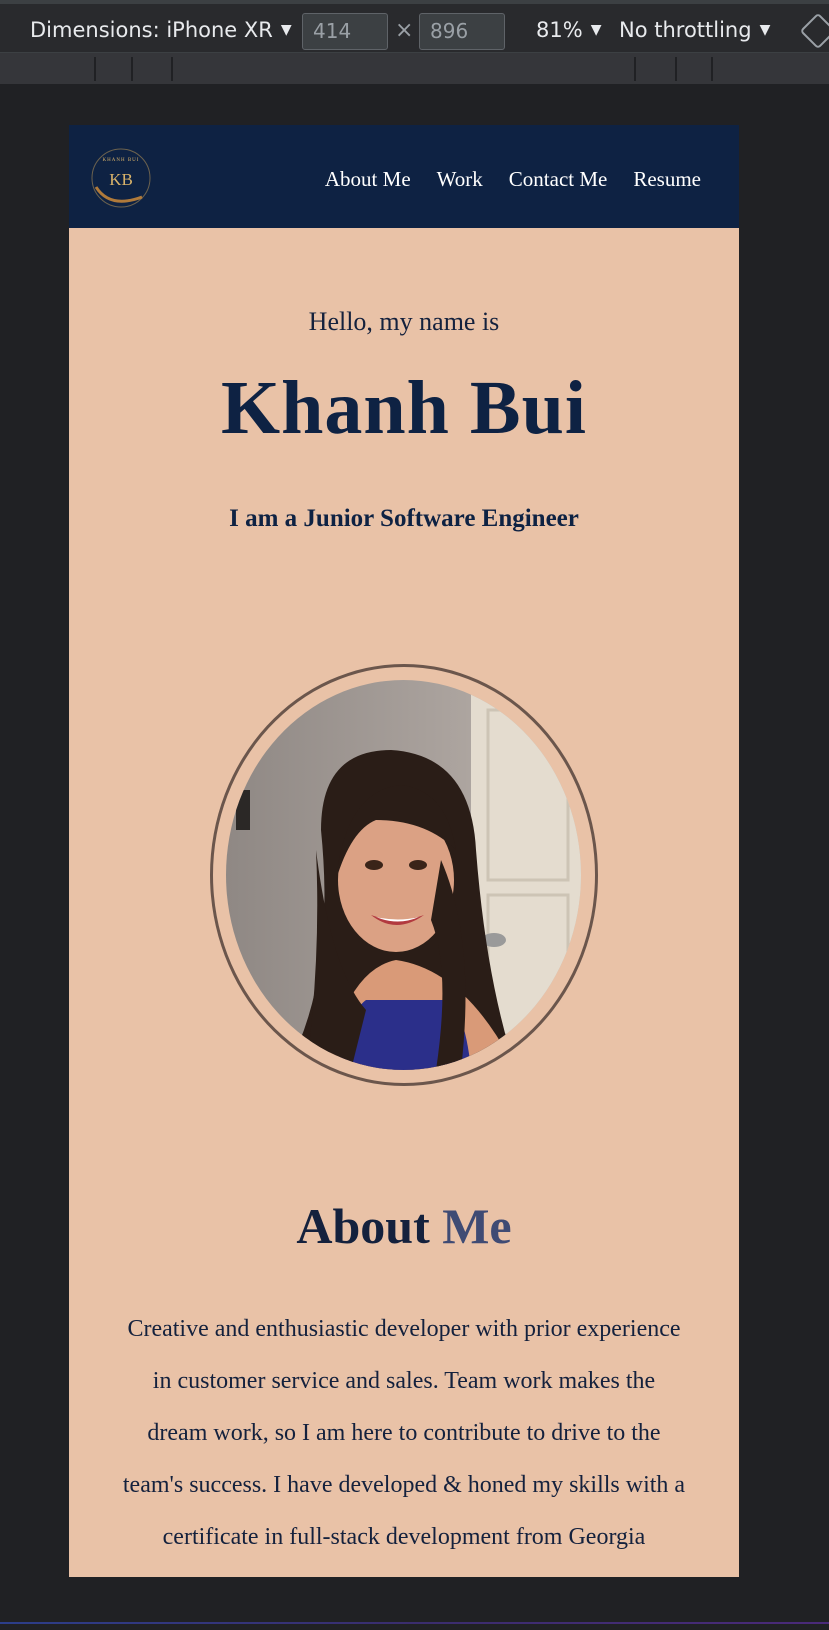  I want to click on about-me-heading: About Me, so click(404, 1226).